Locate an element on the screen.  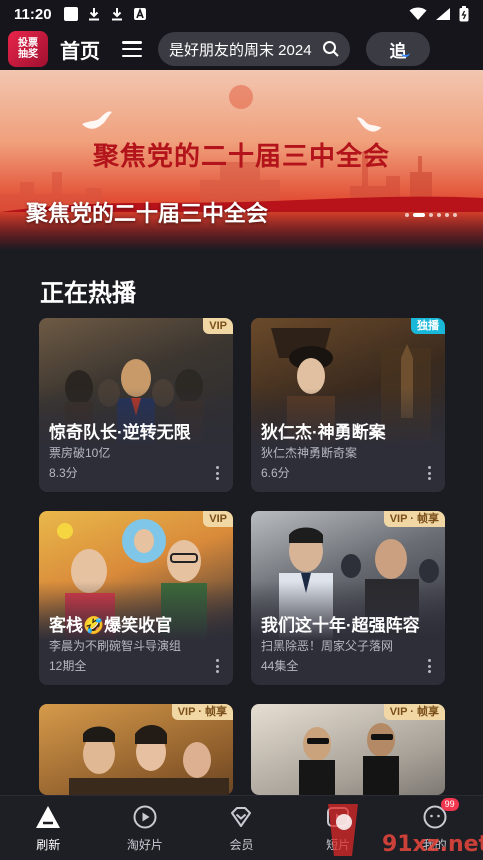
vote-lottery-logo: 投票 抽奖 is located at coordinates (28, 49).